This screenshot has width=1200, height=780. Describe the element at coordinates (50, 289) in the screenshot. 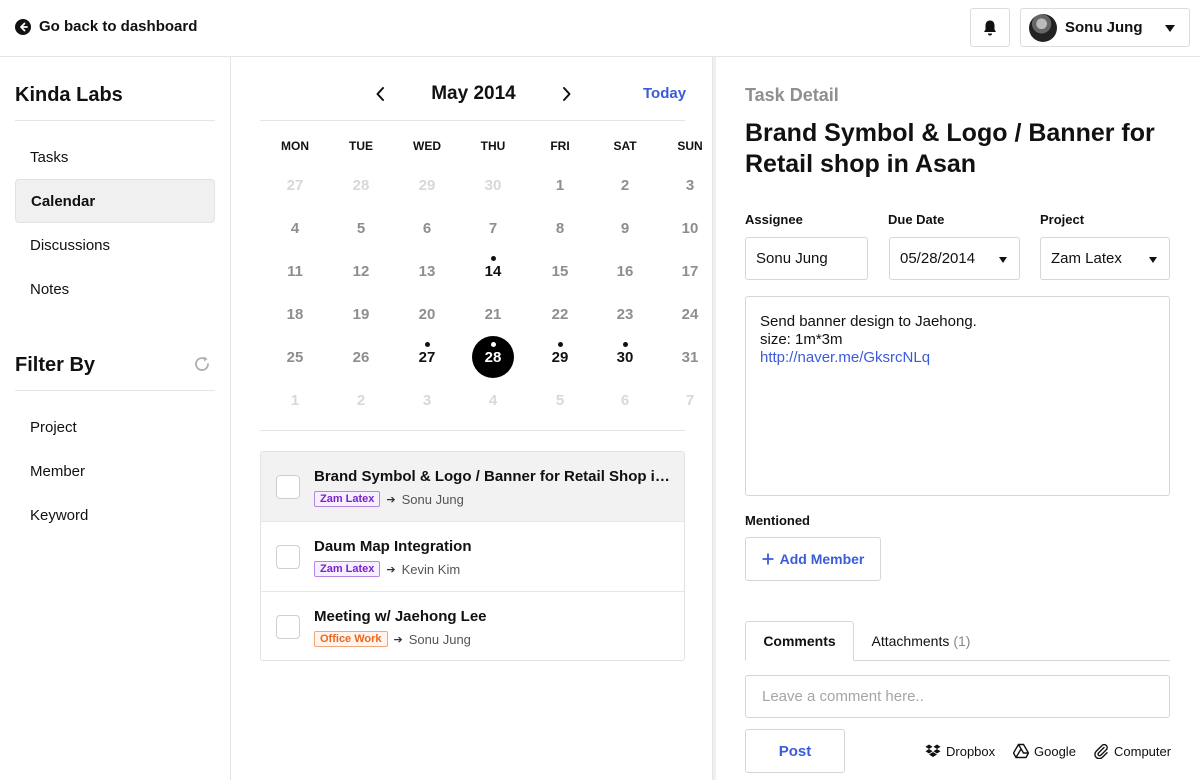

I see `sidebar-item-label: Notes` at that location.